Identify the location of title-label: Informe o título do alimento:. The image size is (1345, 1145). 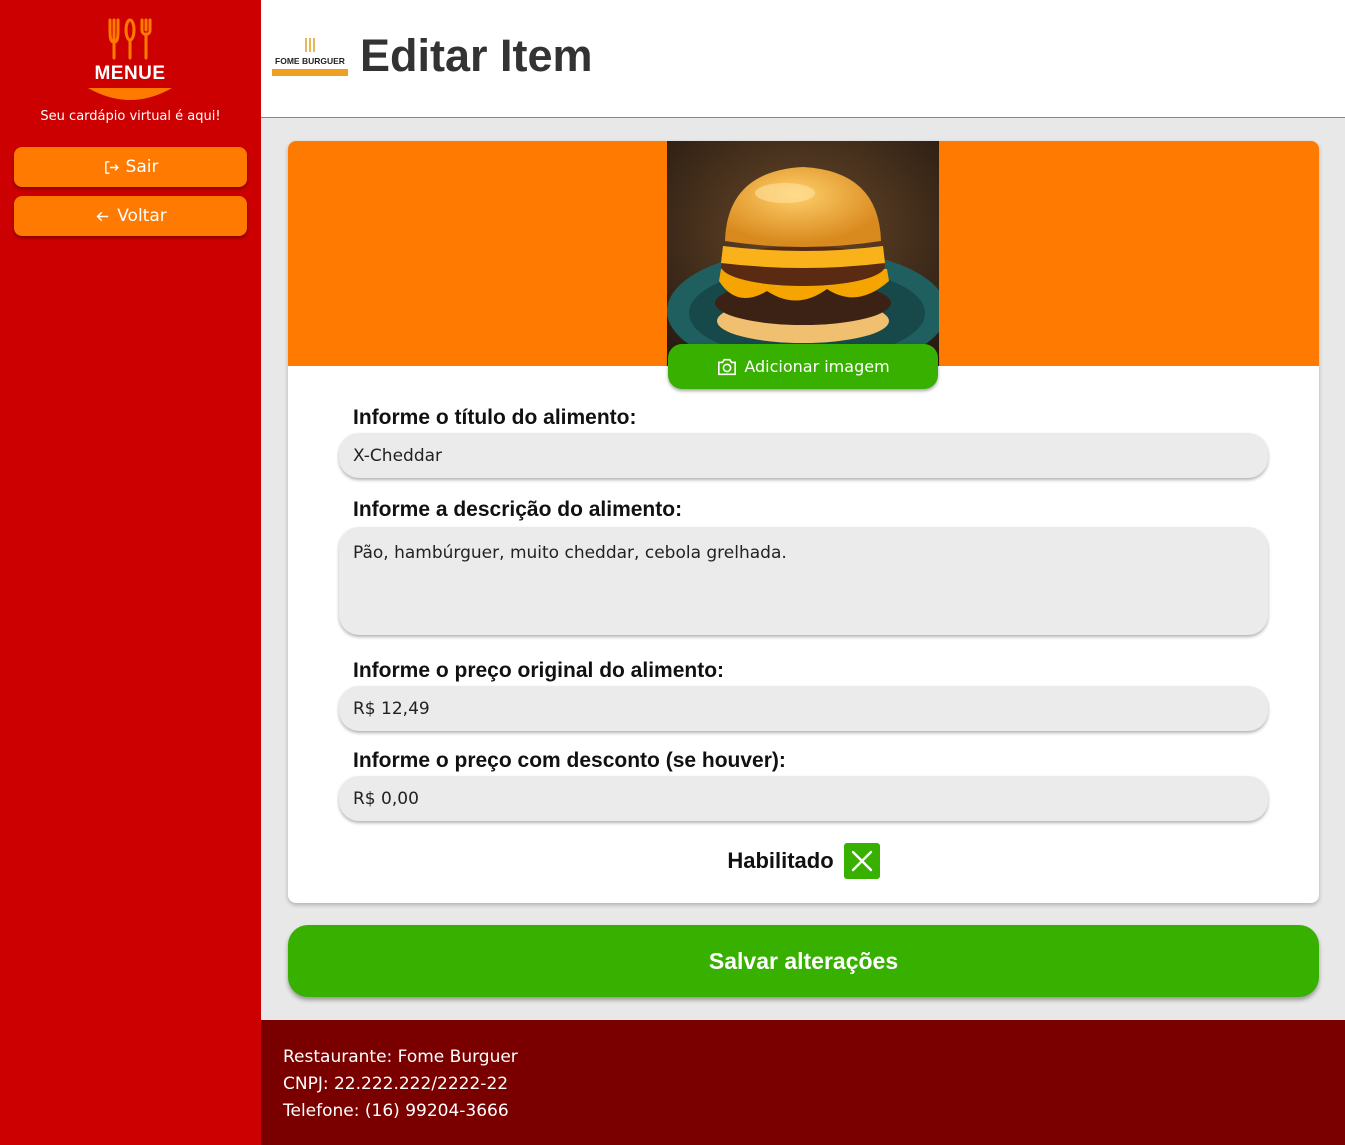
(495, 417).